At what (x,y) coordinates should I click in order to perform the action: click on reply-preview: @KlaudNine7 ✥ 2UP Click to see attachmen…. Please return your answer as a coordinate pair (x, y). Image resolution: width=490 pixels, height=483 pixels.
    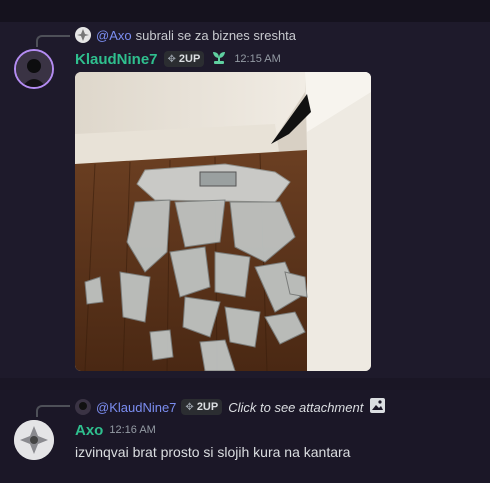
    Looking at the image, I should click on (230, 407).